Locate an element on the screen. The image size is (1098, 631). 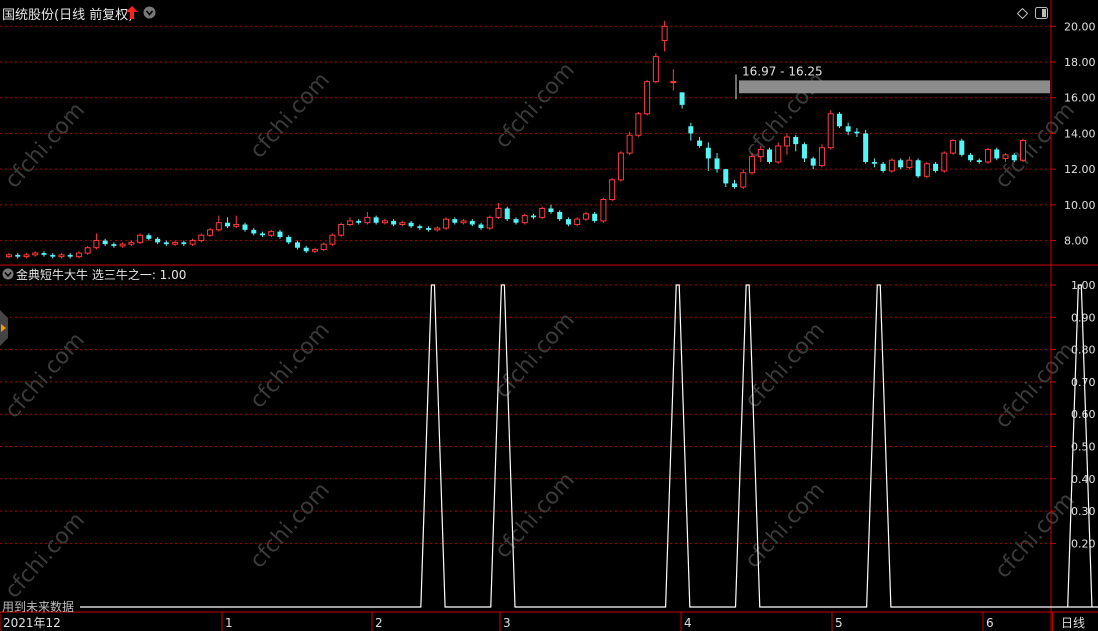
period-selector: 日线 is located at coordinates (1075, 621).